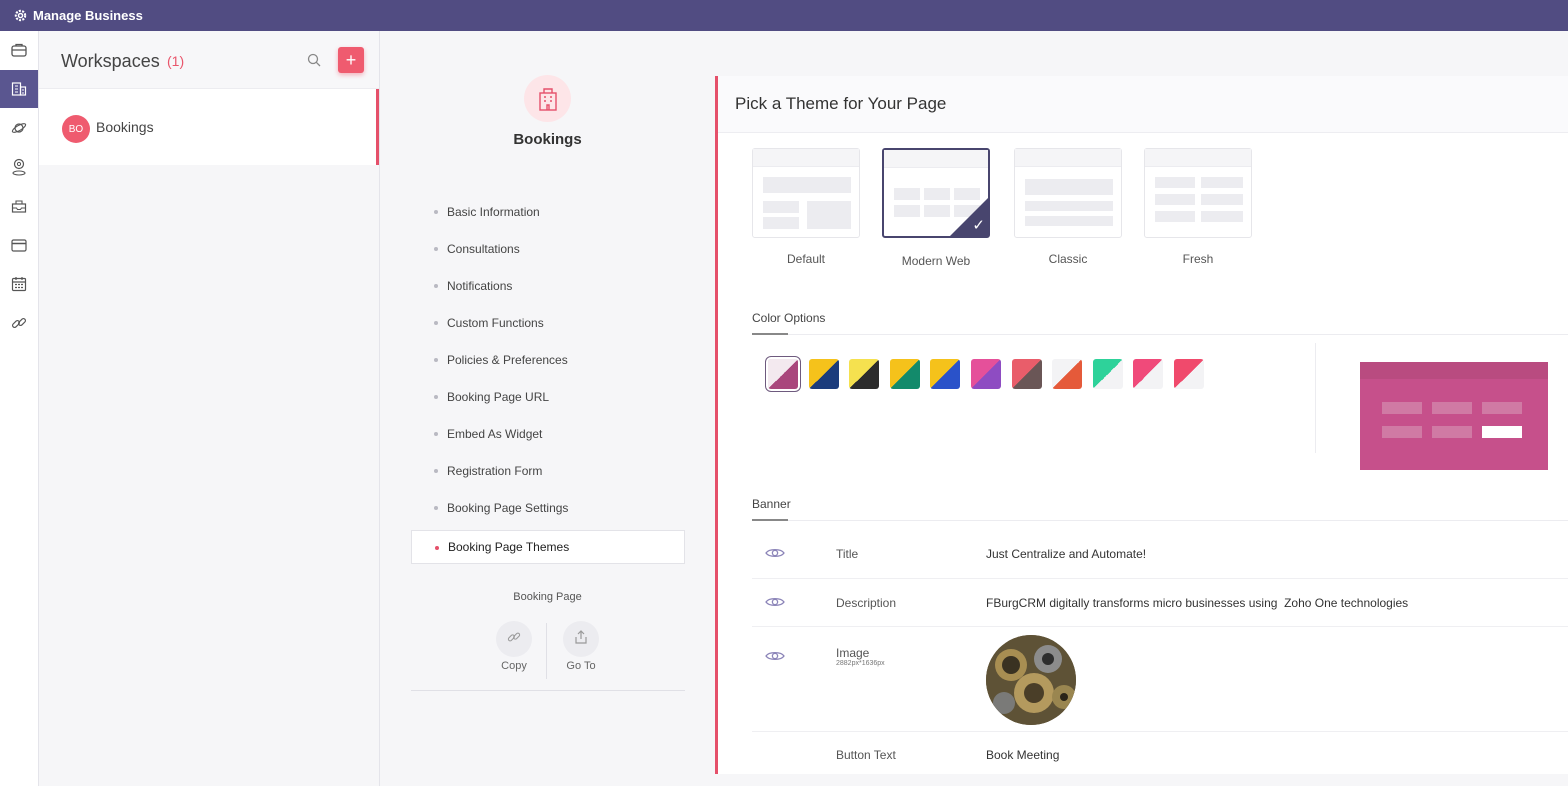 The height and width of the screenshot is (786, 1568). What do you see at coordinates (936, 193) in the screenshot?
I see `theme-card-modern-web: ✓` at bounding box center [936, 193].